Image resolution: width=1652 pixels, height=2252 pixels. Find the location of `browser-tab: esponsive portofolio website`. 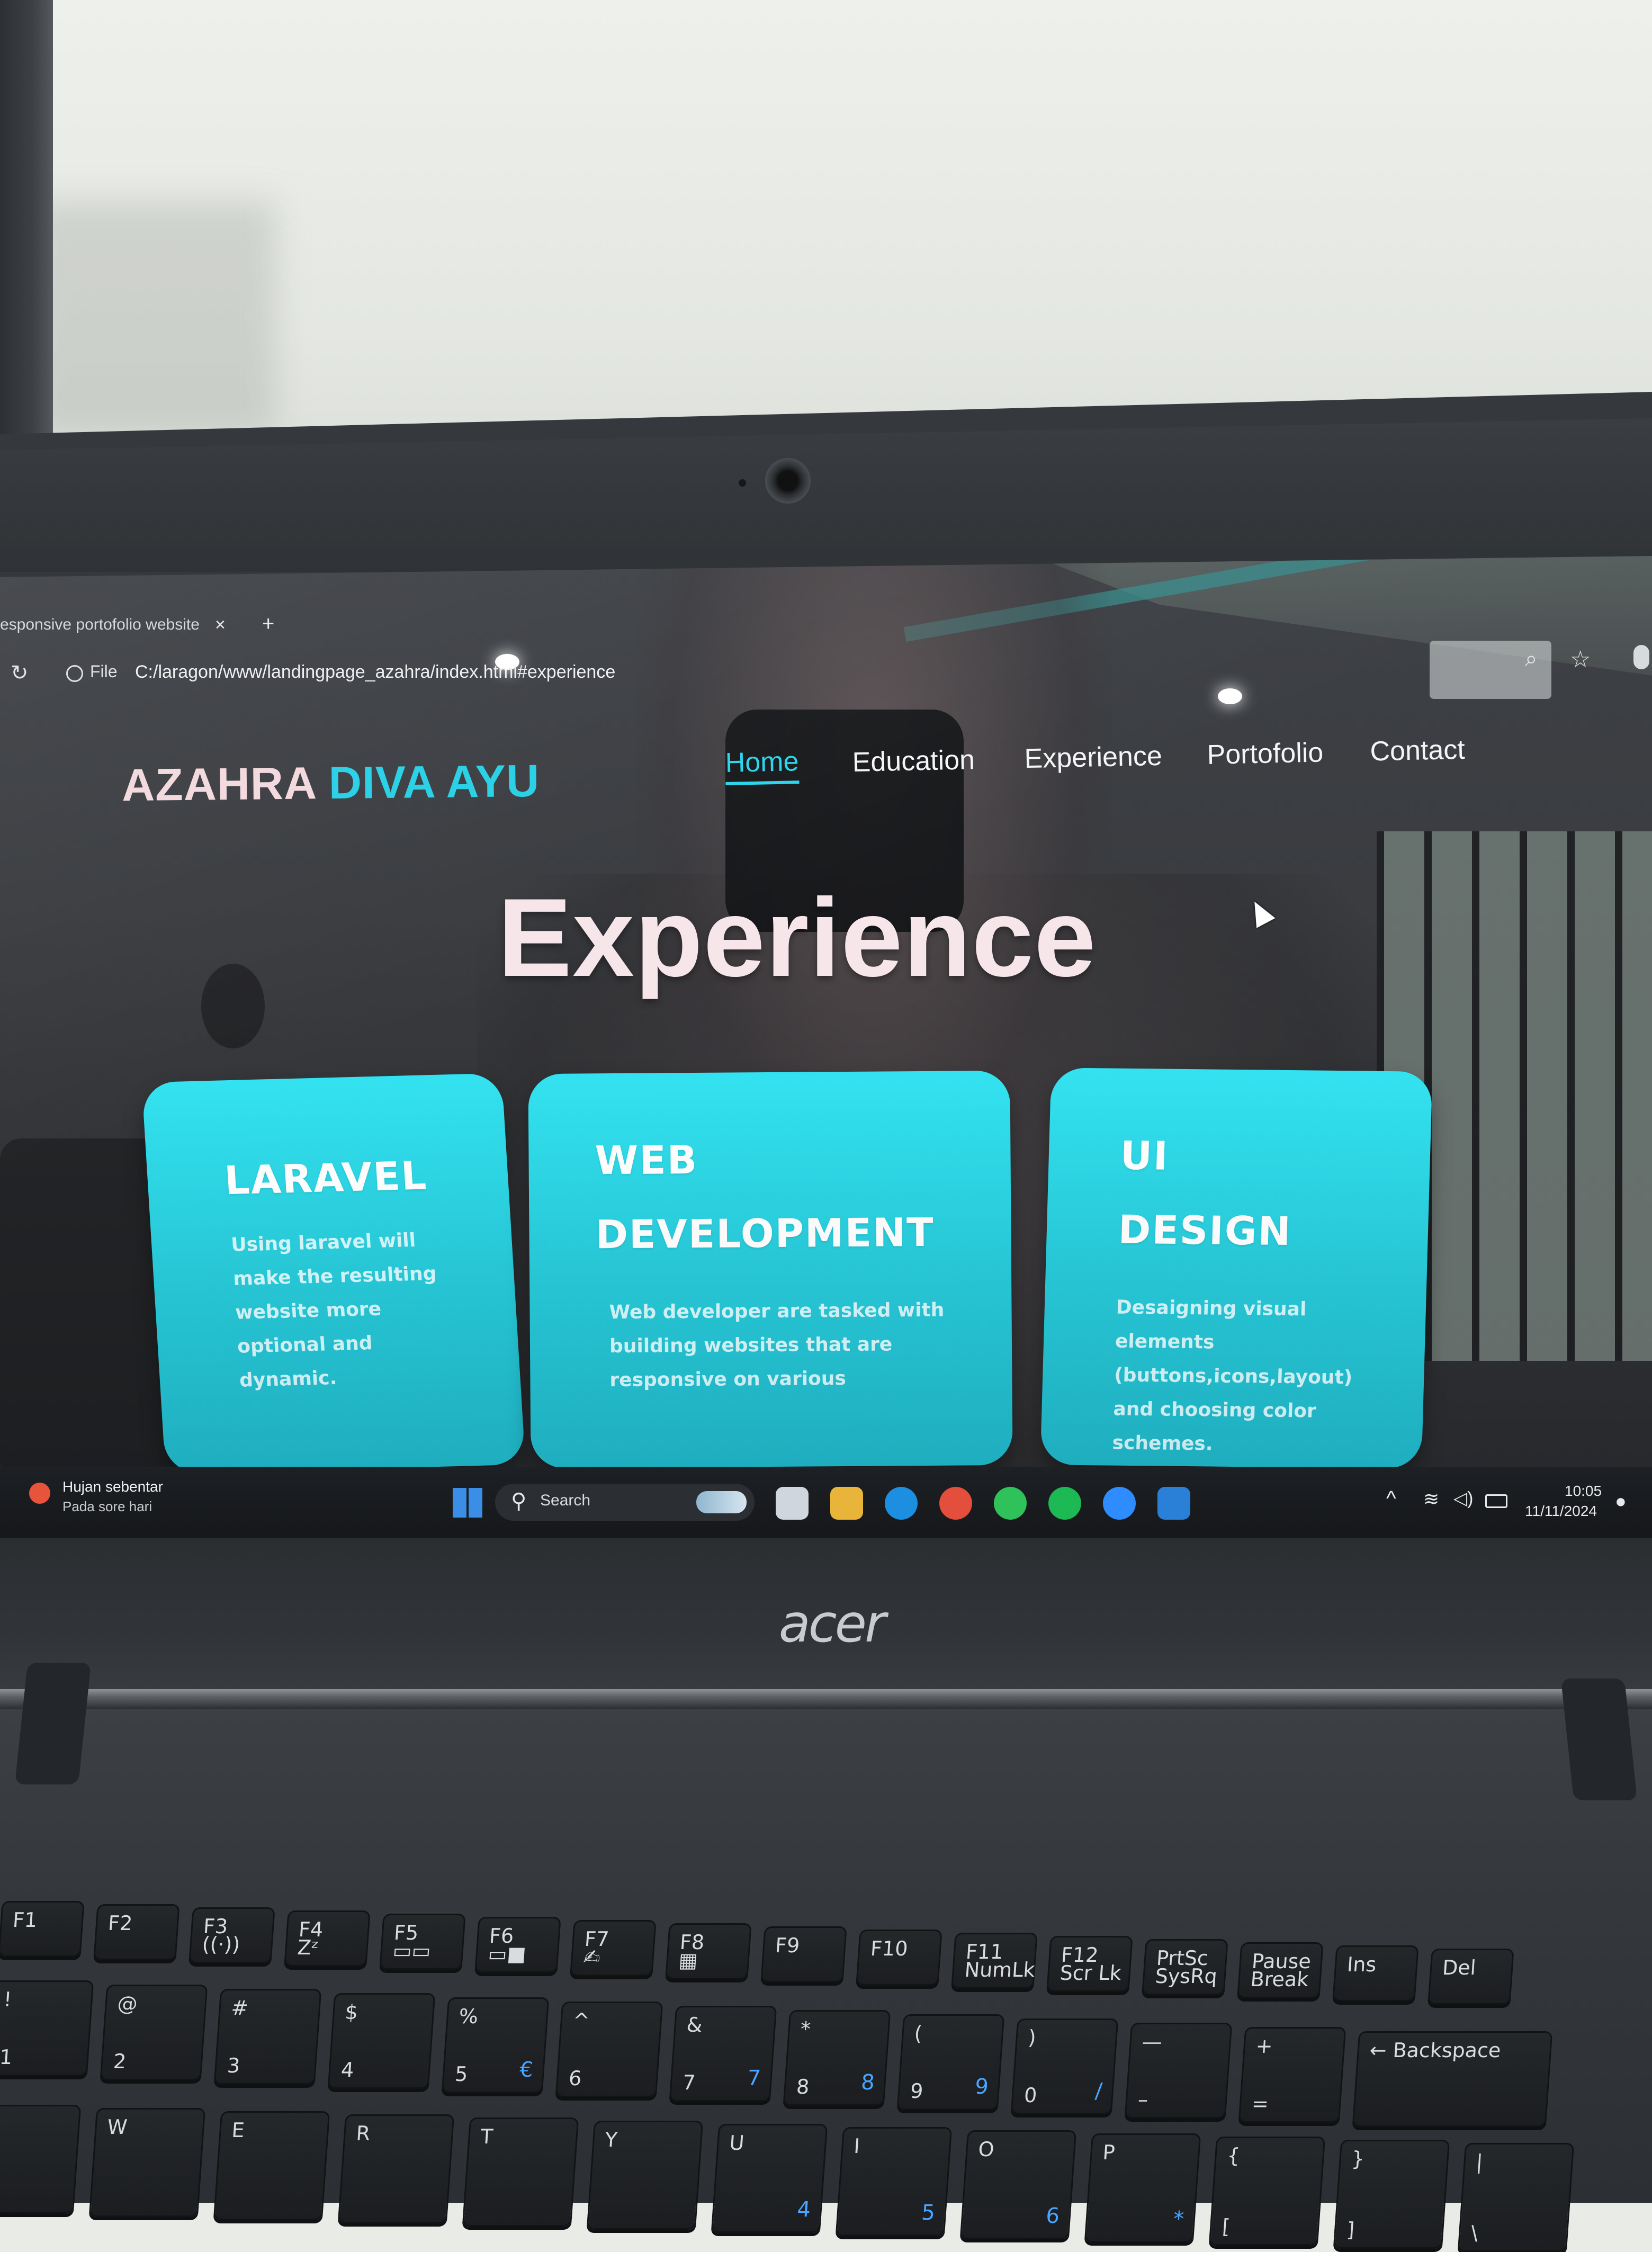

browser-tab: esponsive portofolio website is located at coordinates (124, 625).